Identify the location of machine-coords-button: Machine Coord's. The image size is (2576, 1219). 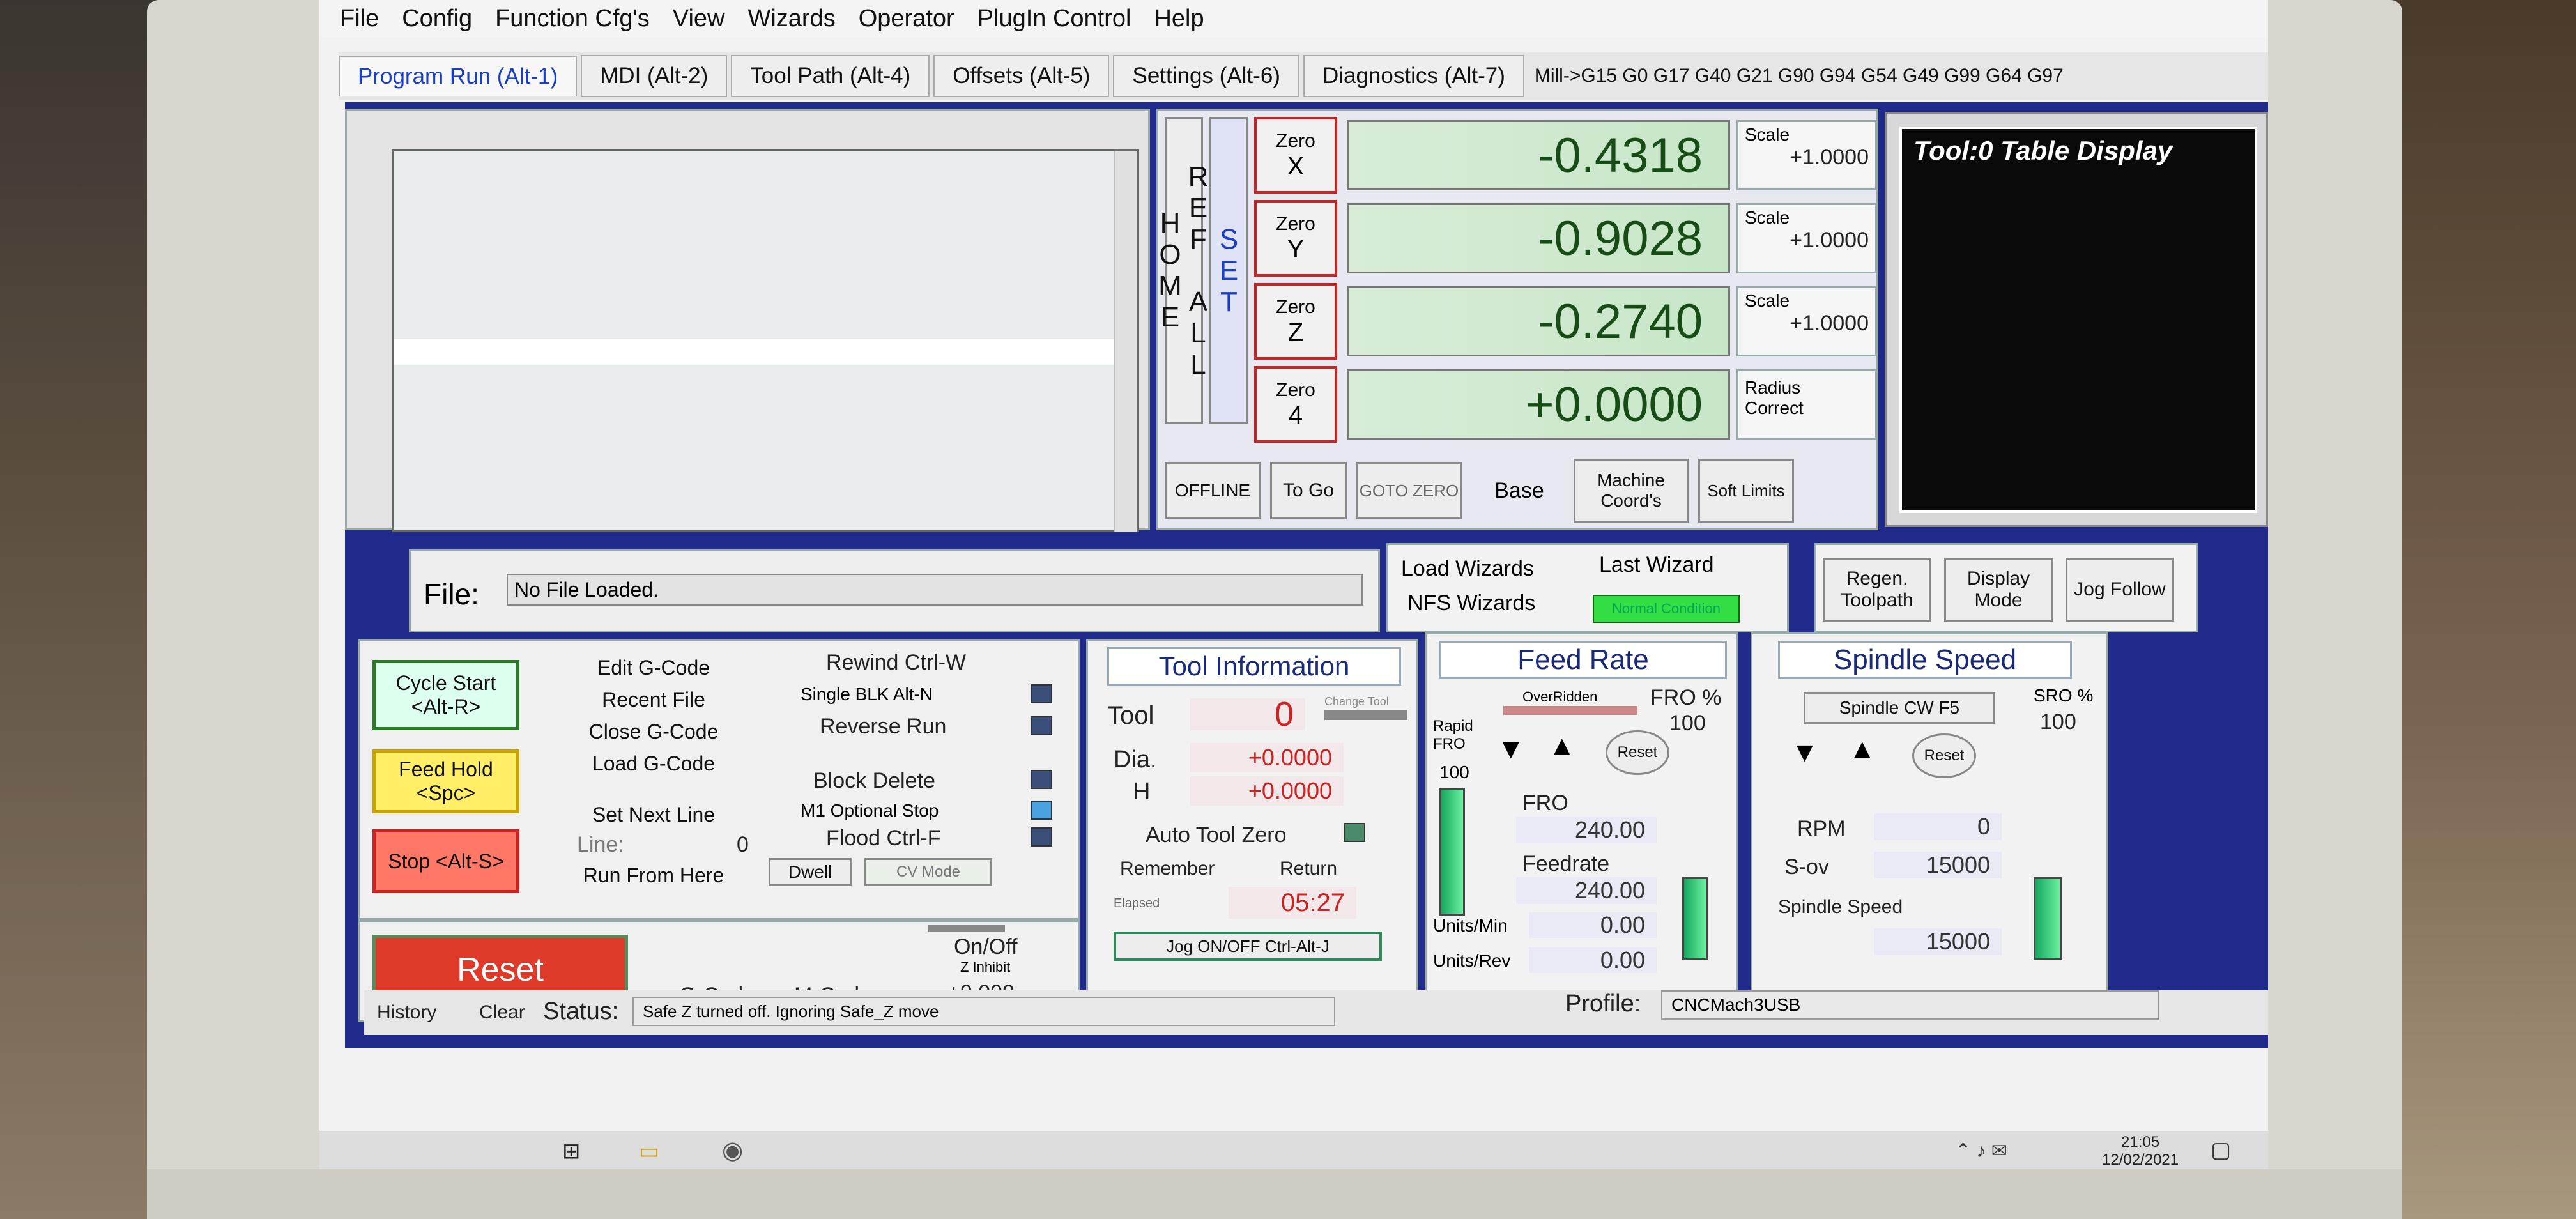
(1631, 491).